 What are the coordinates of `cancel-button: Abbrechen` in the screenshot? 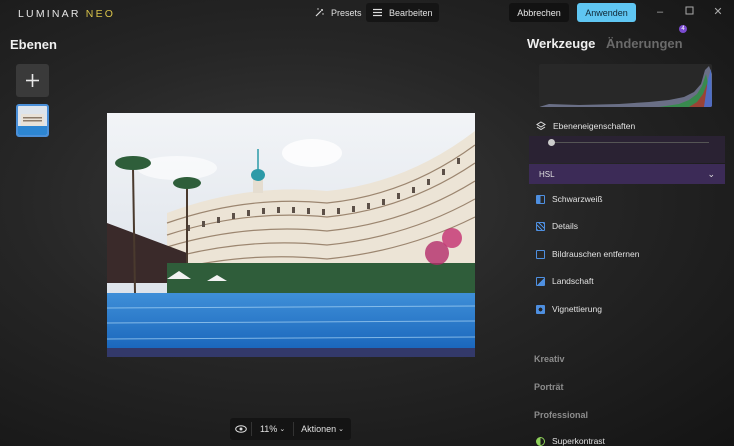 It's located at (539, 12).